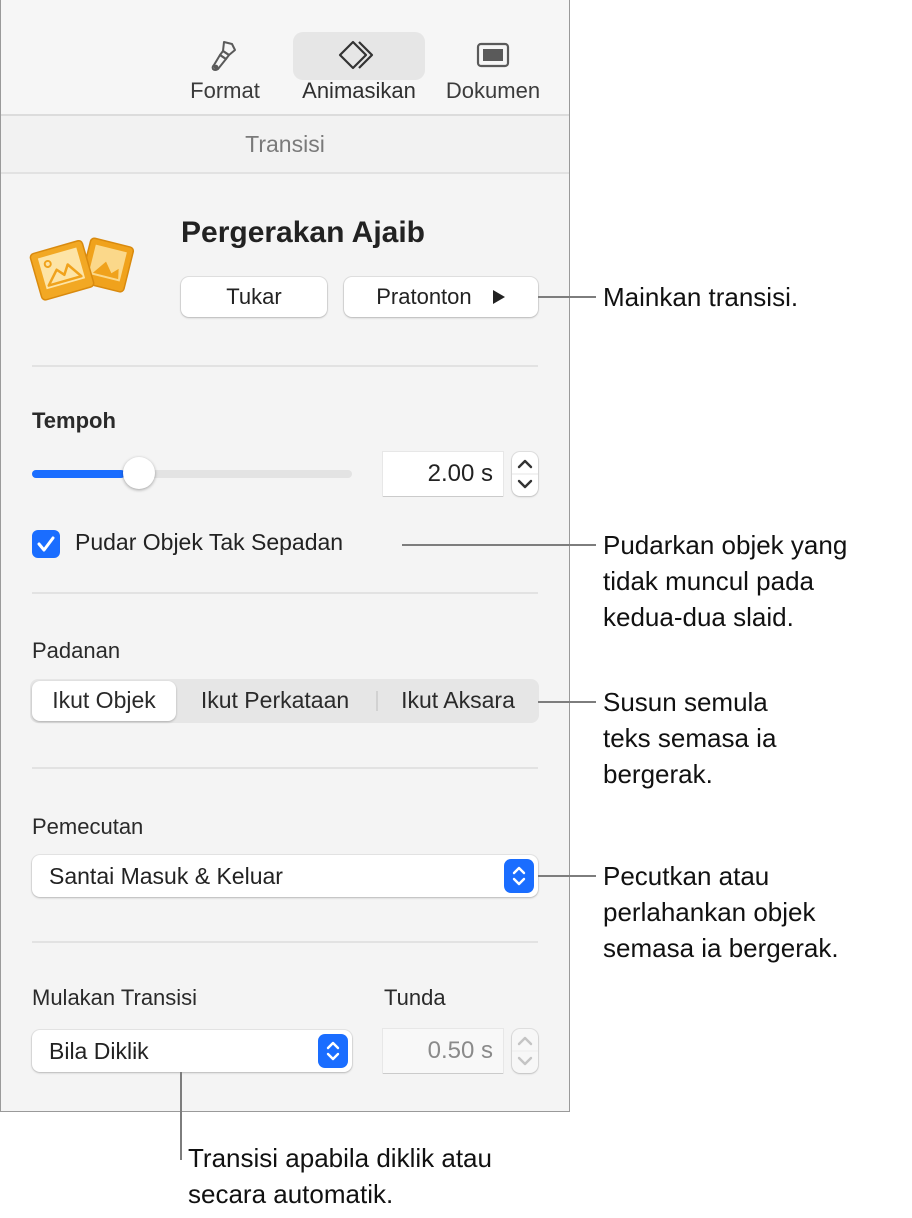 This screenshot has height=1218, width=912. I want to click on callout-line: Pecutkan atau, so click(686, 876).